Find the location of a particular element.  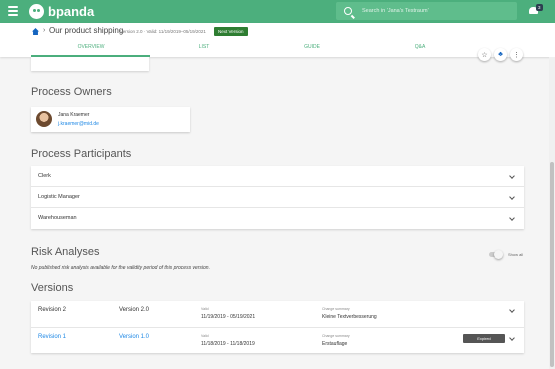

show-all-label: Show all is located at coordinates (516, 254).